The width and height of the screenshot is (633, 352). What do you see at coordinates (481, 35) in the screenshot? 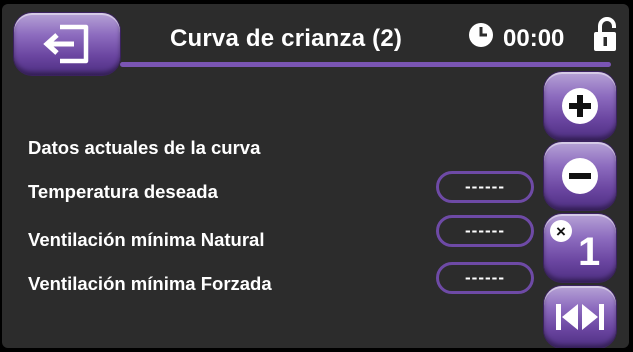
I see `clock-icon` at bounding box center [481, 35].